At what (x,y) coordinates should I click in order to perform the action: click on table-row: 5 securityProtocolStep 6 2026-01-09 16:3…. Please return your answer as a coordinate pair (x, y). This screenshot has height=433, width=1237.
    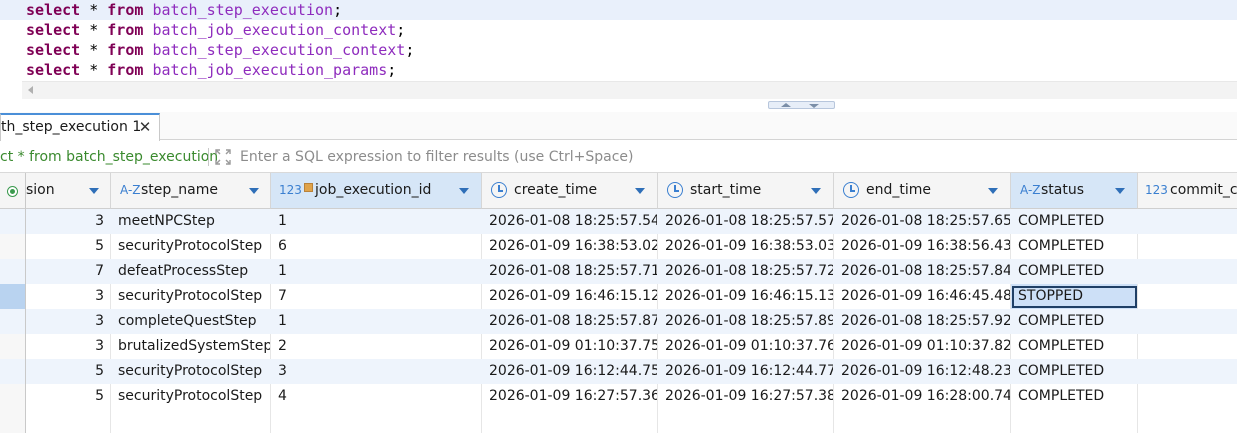
    Looking at the image, I should click on (618, 246).